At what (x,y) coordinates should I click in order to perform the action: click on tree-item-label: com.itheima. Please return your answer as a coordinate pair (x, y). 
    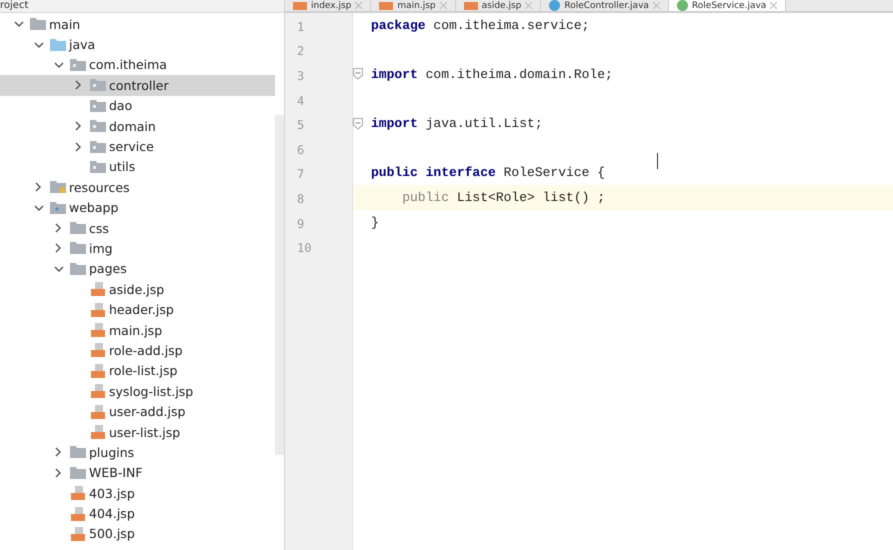
    Looking at the image, I should click on (128, 64).